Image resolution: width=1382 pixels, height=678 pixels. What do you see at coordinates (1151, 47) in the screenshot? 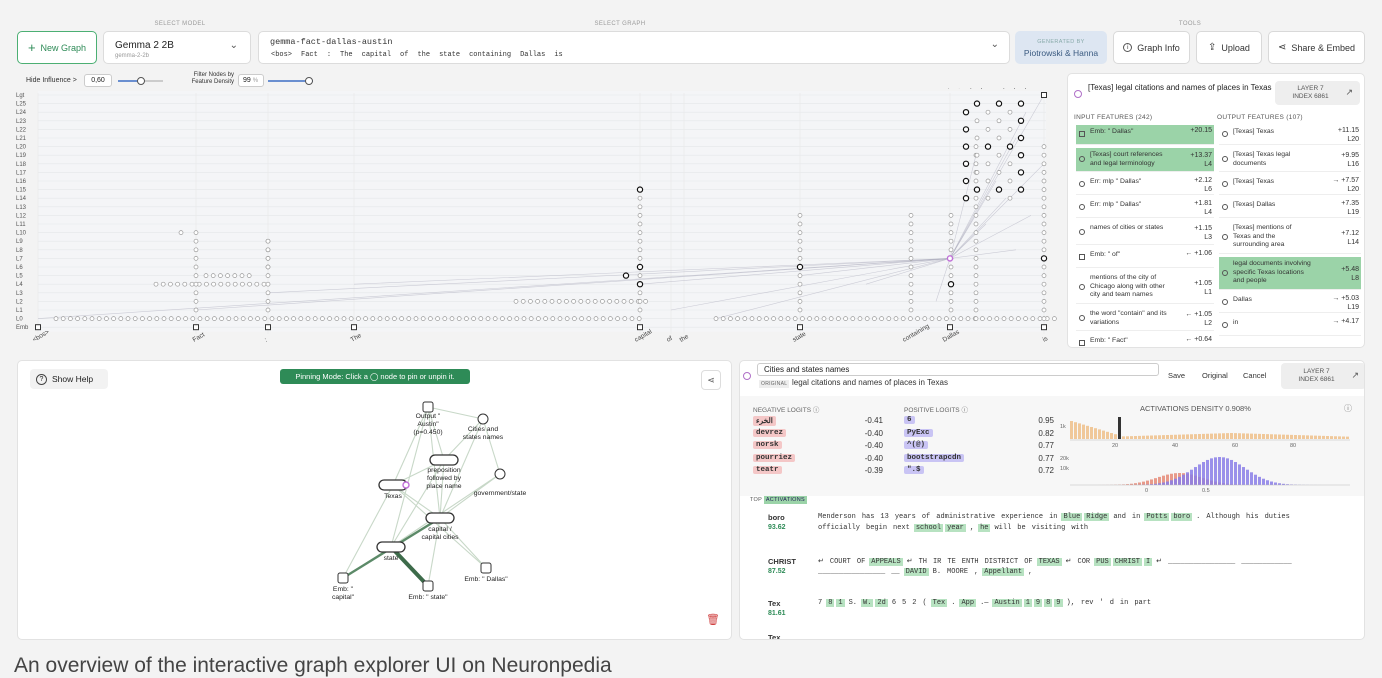
I see `graph-info-button: iGraph Info` at bounding box center [1151, 47].